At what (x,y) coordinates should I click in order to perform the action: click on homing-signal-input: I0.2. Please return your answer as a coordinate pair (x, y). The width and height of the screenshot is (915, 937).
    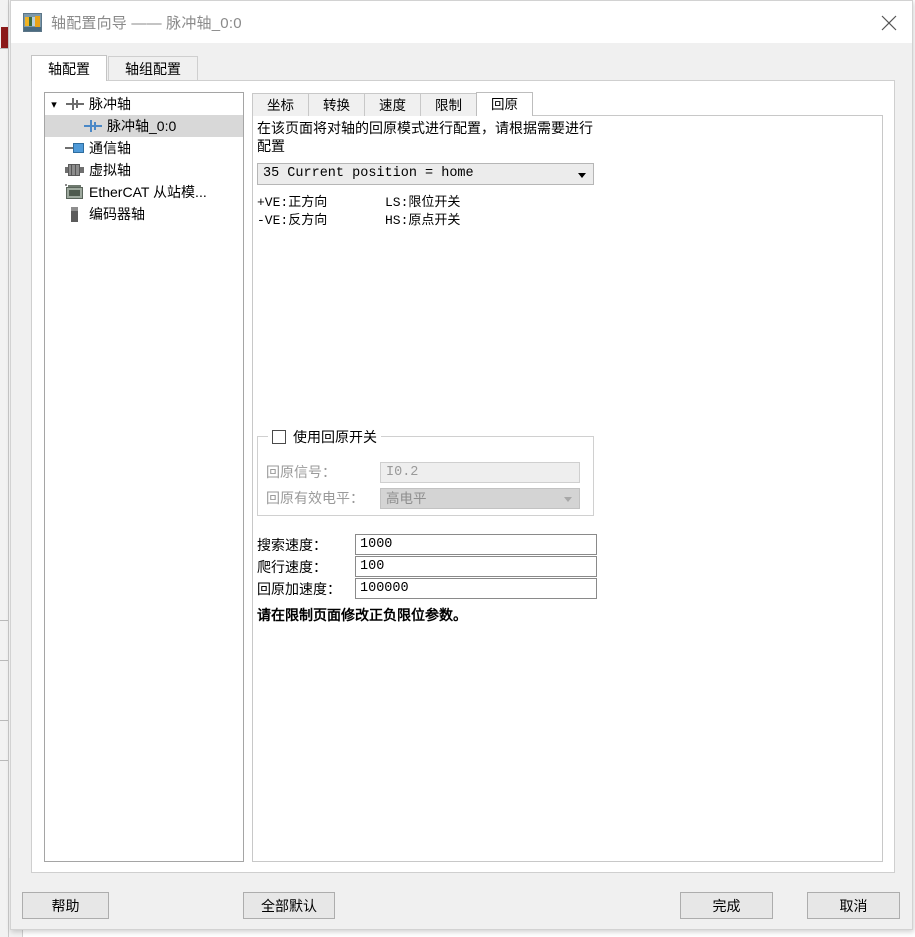
    Looking at the image, I should click on (480, 472).